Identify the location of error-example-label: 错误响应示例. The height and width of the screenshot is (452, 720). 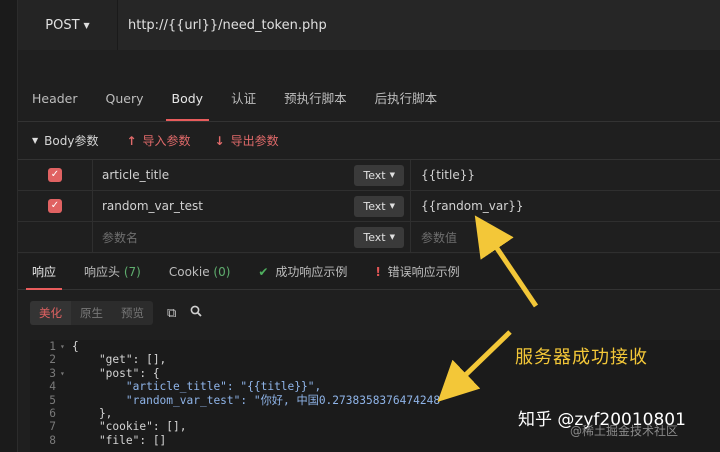
(423, 271).